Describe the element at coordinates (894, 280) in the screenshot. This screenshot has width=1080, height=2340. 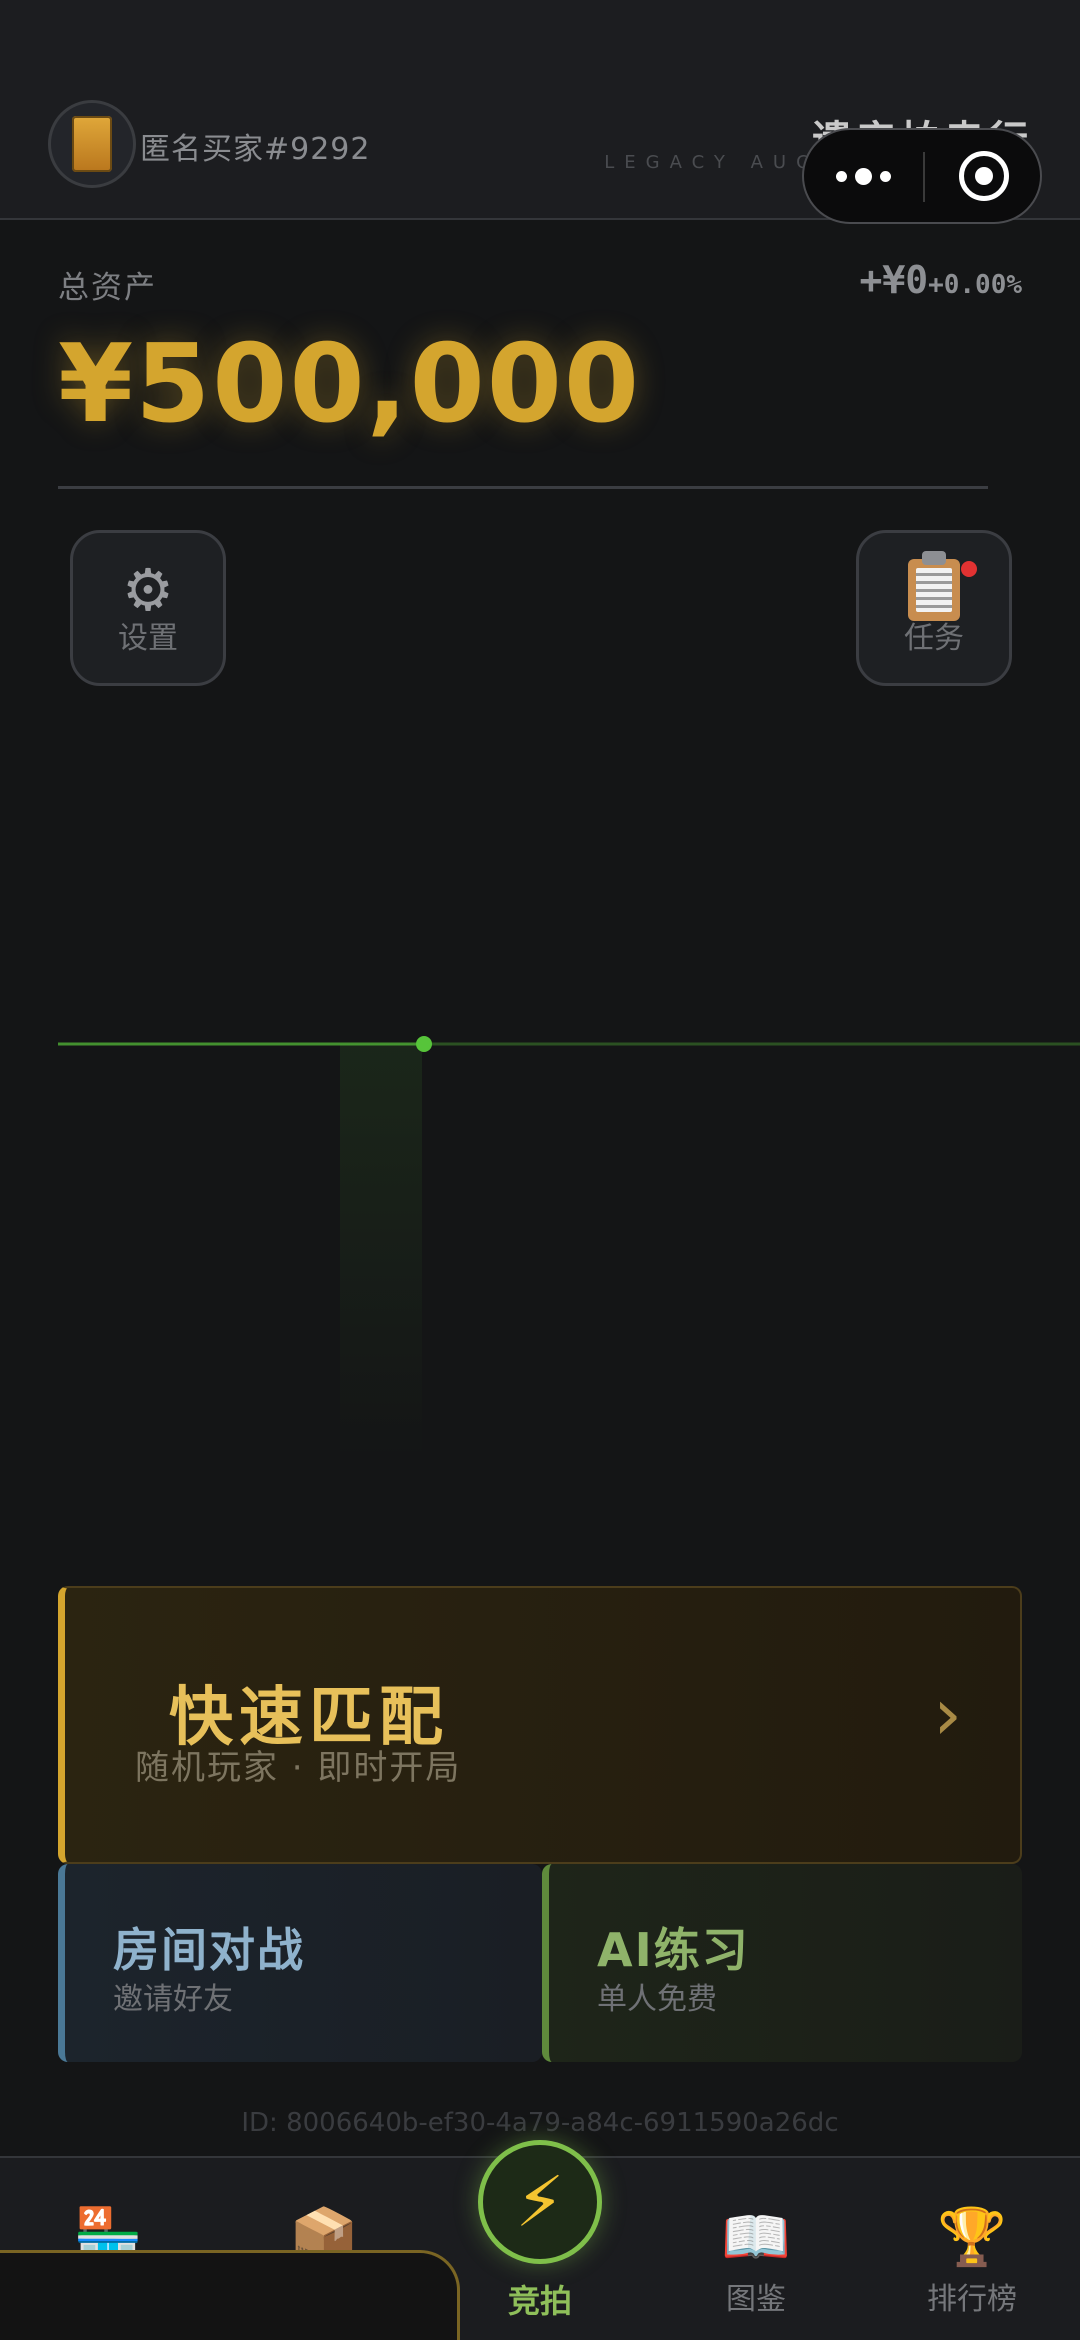
I see `delta-amount: +¥0` at that location.